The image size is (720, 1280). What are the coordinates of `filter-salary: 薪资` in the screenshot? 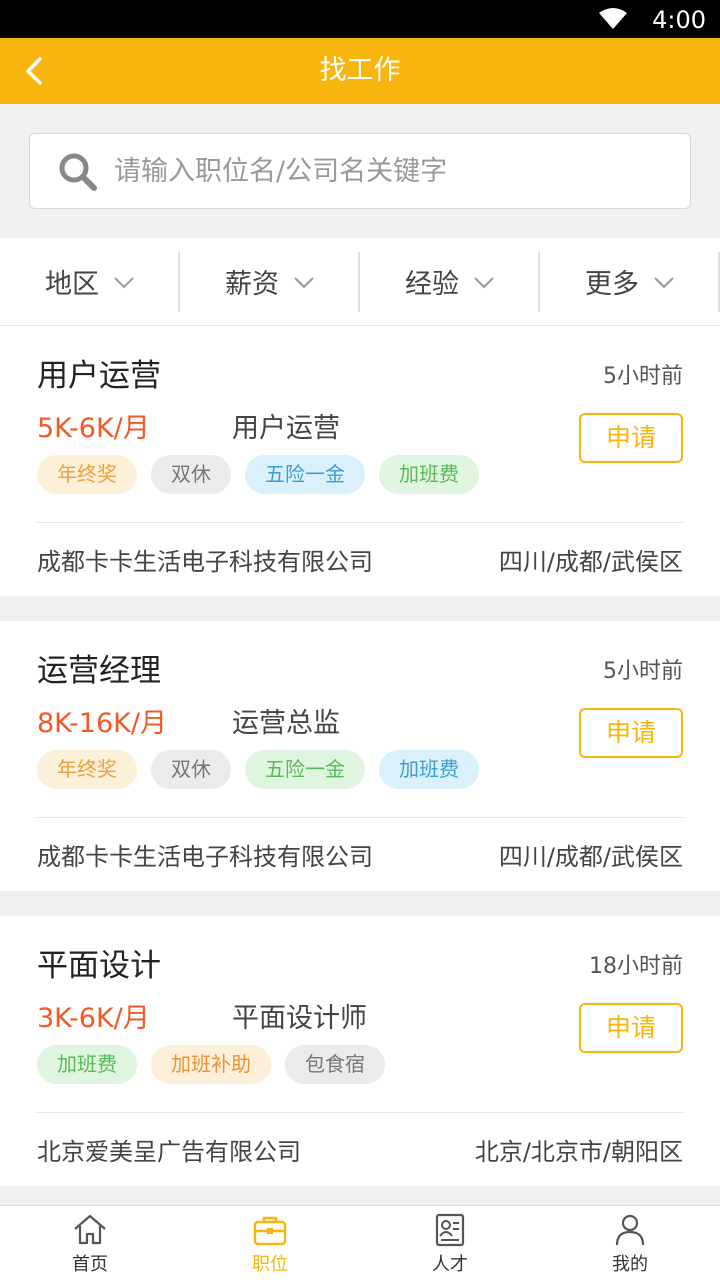 It's located at (270, 281).